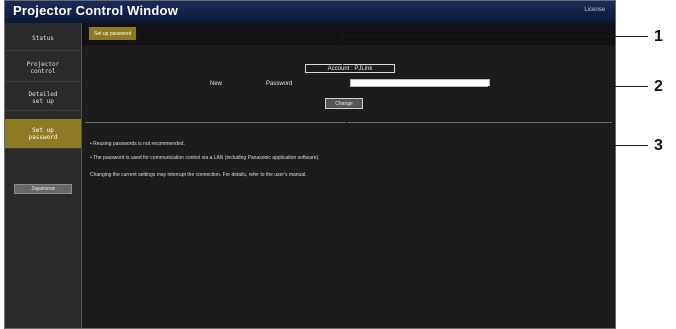 The height and width of the screenshot is (329, 676). What do you see at coordinates (43, 134) in the screenshot?
I see `sidebar-item-set-up-password: Set up password` at bounding box center [43, 134].